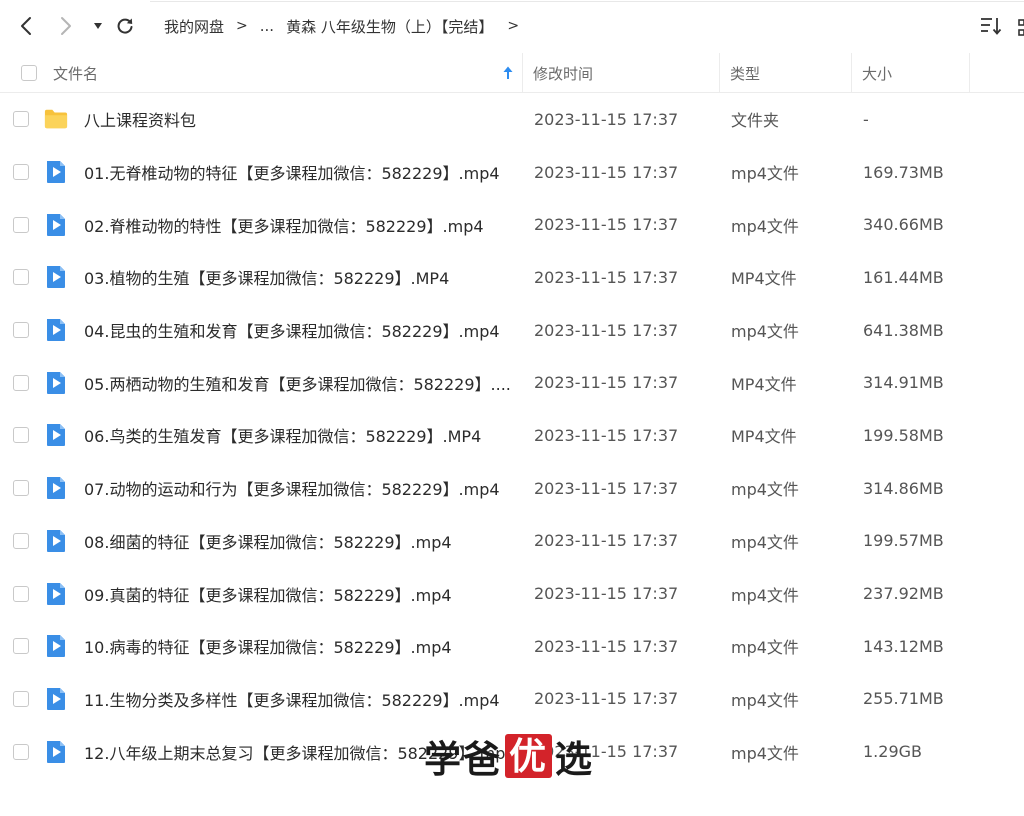 The width and height of the screenshot is (1024, 816). What do you see at coordinates (56, 119) in the screenshot?
I see `folder-icon` at bounding box center [56, 119].